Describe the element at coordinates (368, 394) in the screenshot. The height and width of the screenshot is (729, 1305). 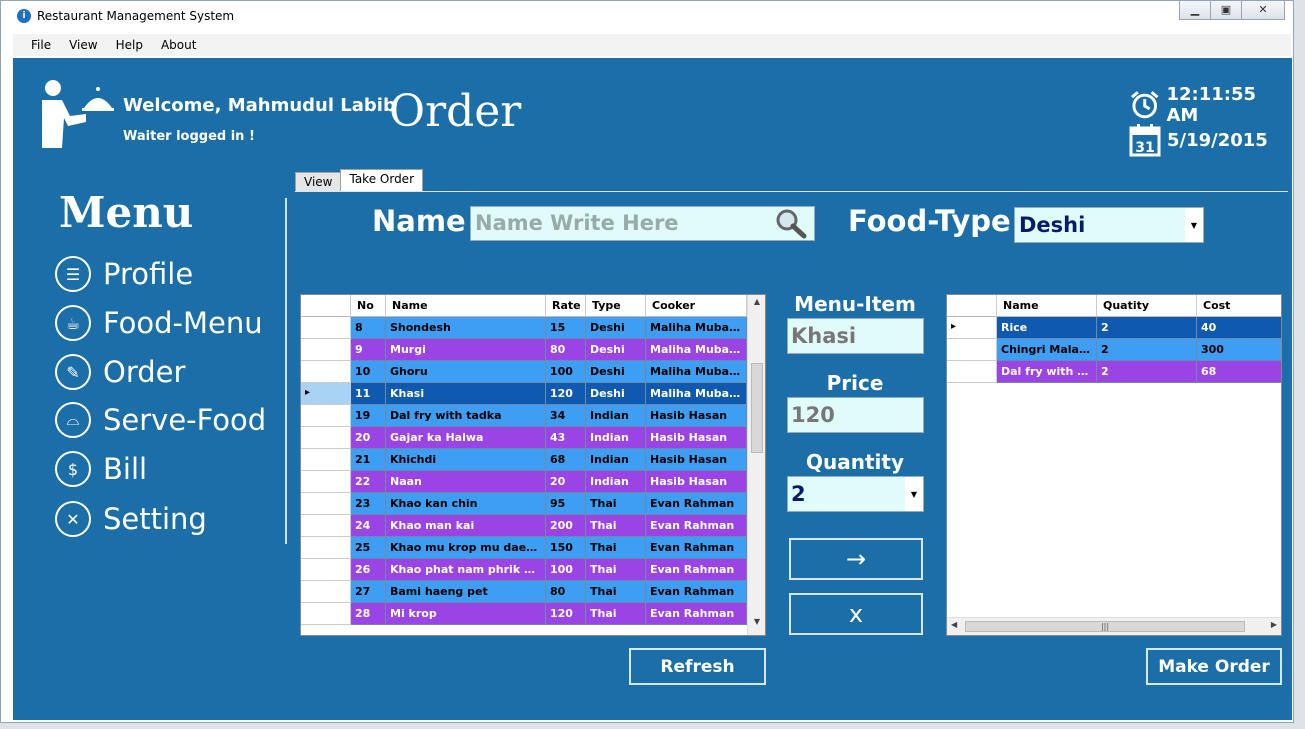
I see `cell-no: 11` at that location.